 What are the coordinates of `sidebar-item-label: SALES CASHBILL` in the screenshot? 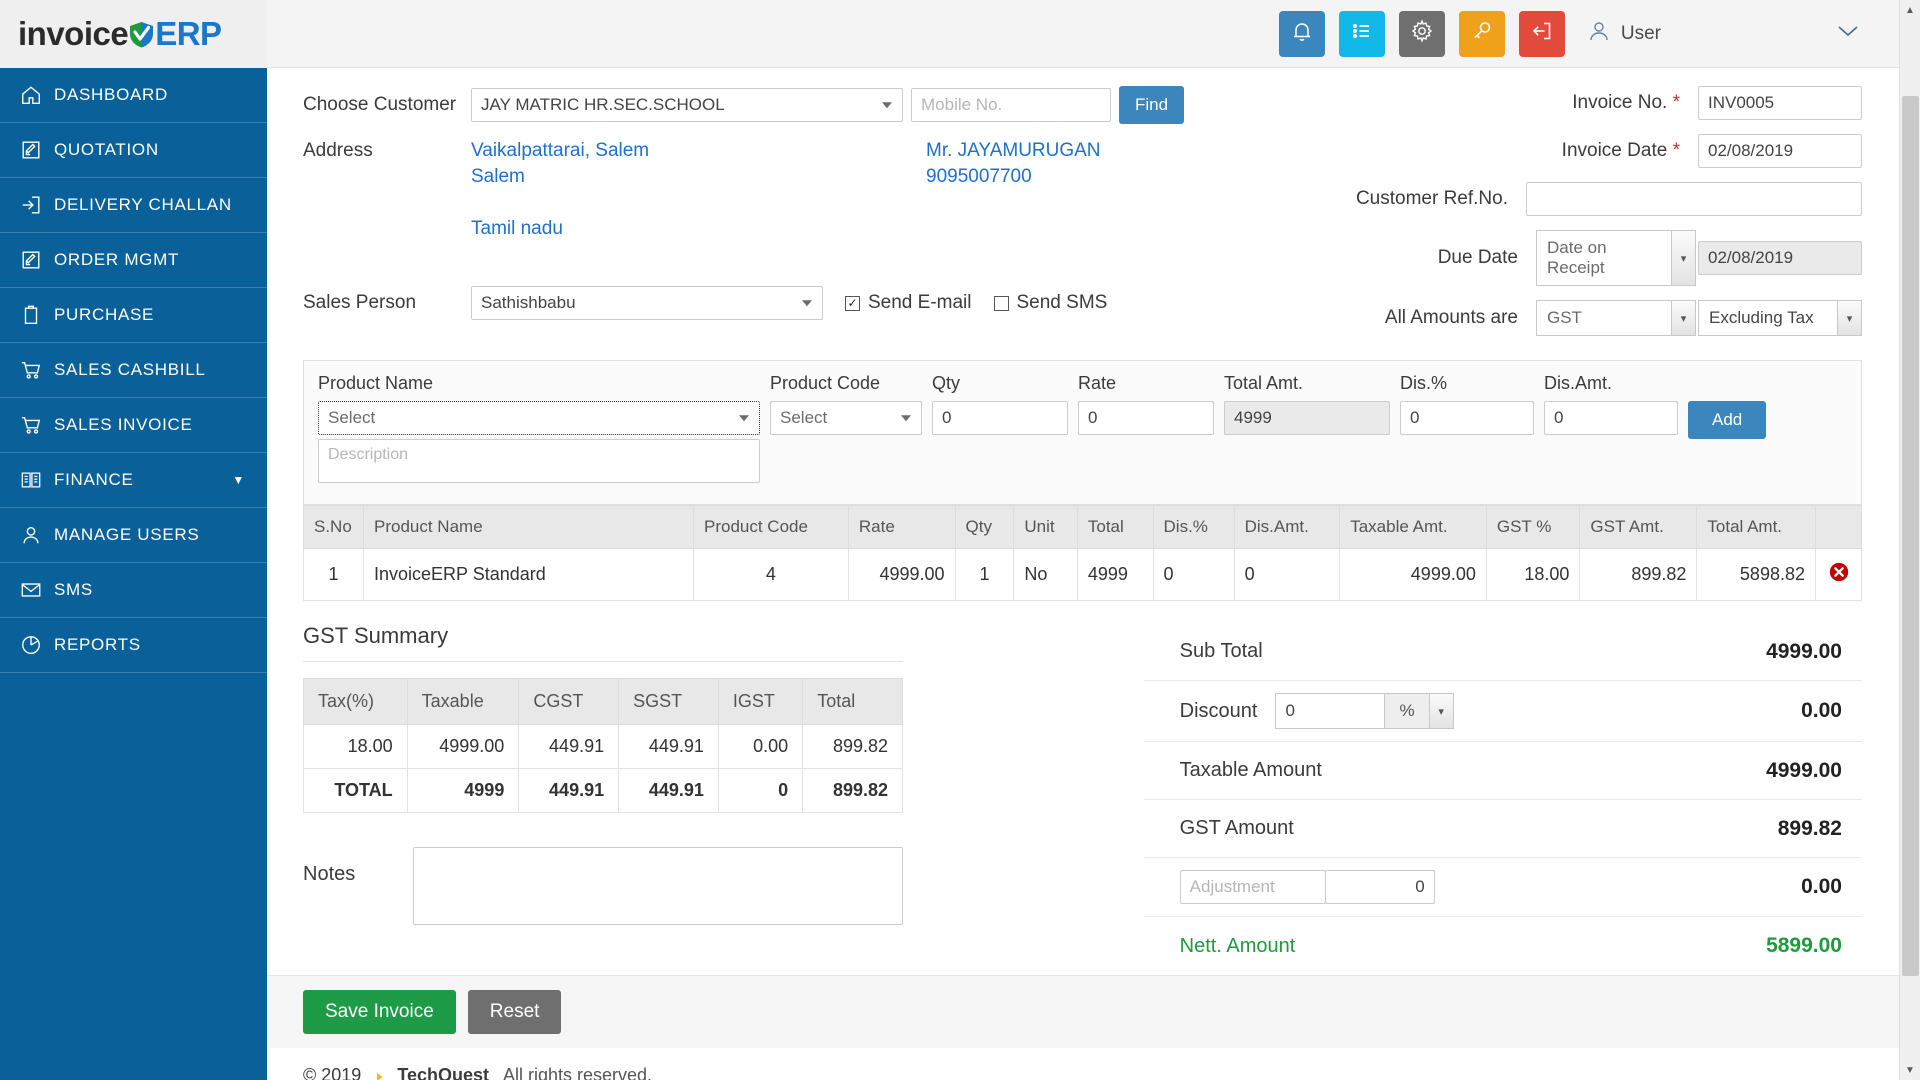 It's located at (130, 369).